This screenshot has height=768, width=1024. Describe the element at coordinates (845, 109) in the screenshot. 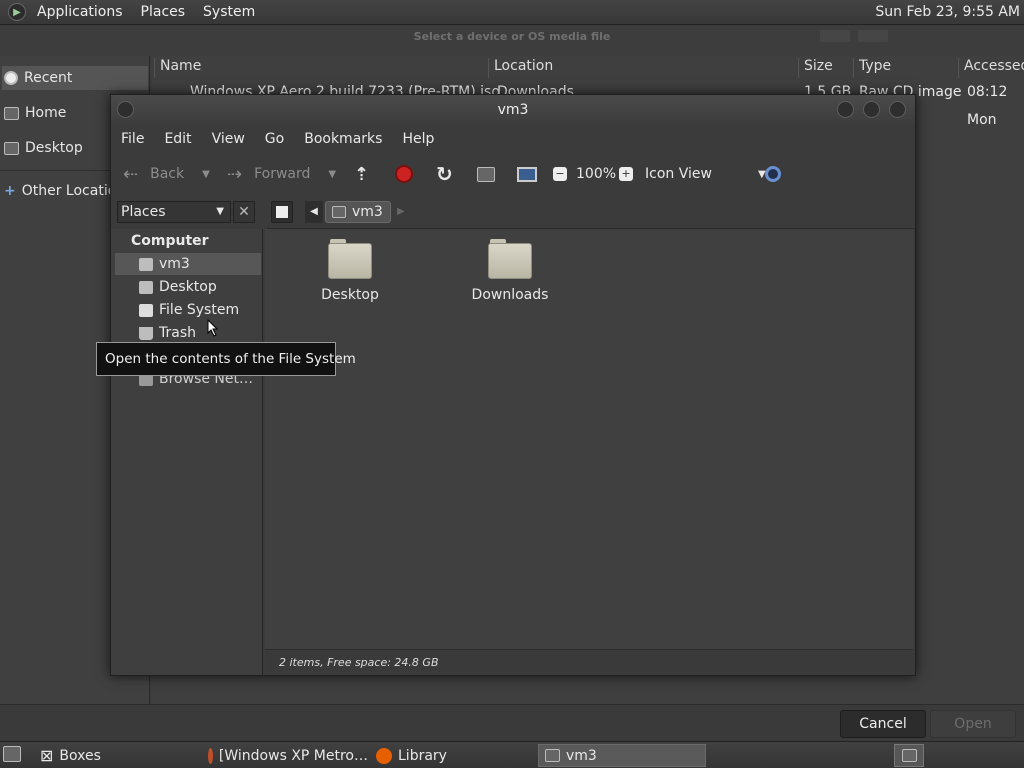

I see `minimize-button` at that location.